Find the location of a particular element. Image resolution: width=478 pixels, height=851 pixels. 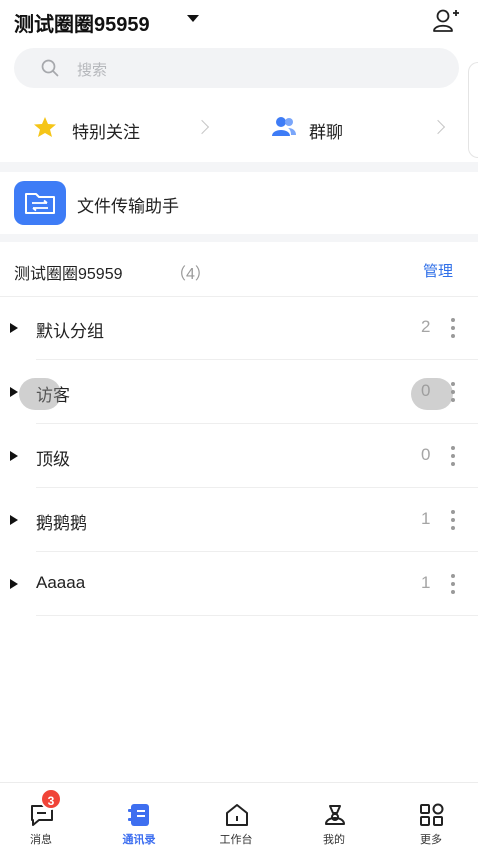

top-bar: 测试圈圈95959 is located at coordinates (239, 21).